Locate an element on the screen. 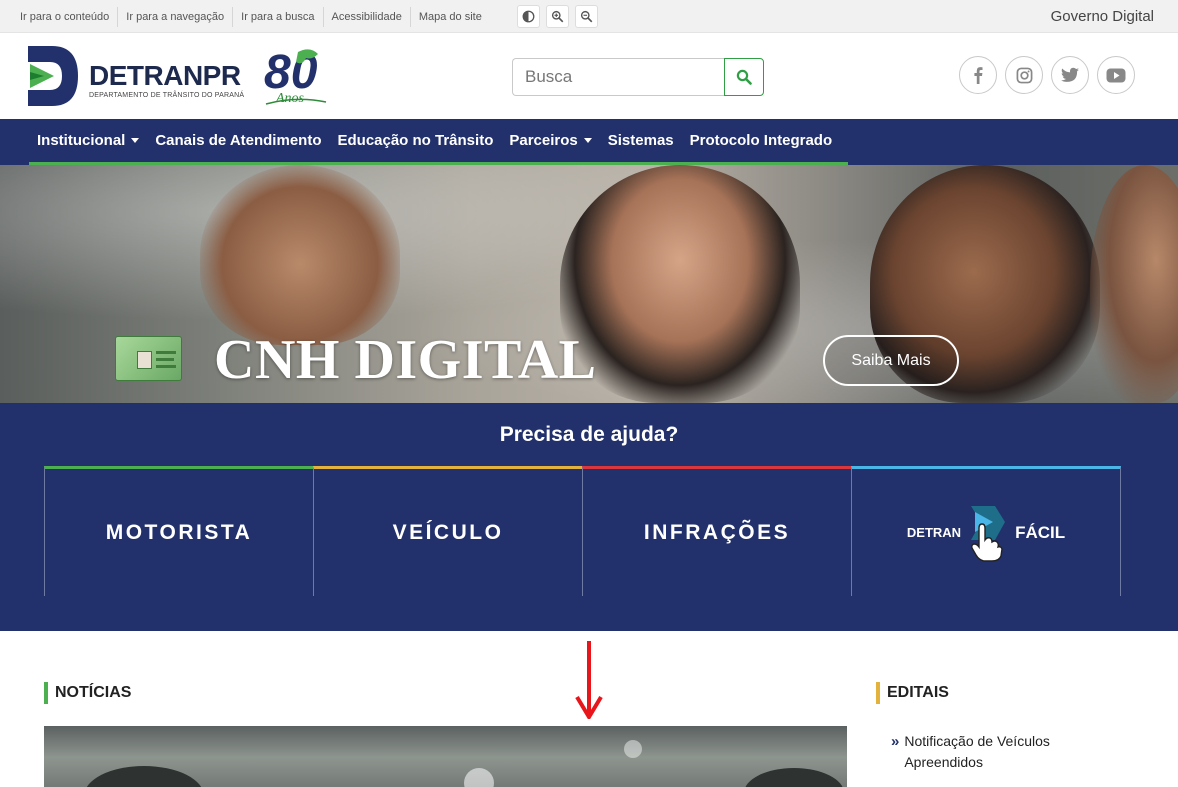 Image resolution: width=1178 pixels, height=787 pixels. edital-item: » Notificação de Veículos Apreendidos is located at coordinates (991, 752).